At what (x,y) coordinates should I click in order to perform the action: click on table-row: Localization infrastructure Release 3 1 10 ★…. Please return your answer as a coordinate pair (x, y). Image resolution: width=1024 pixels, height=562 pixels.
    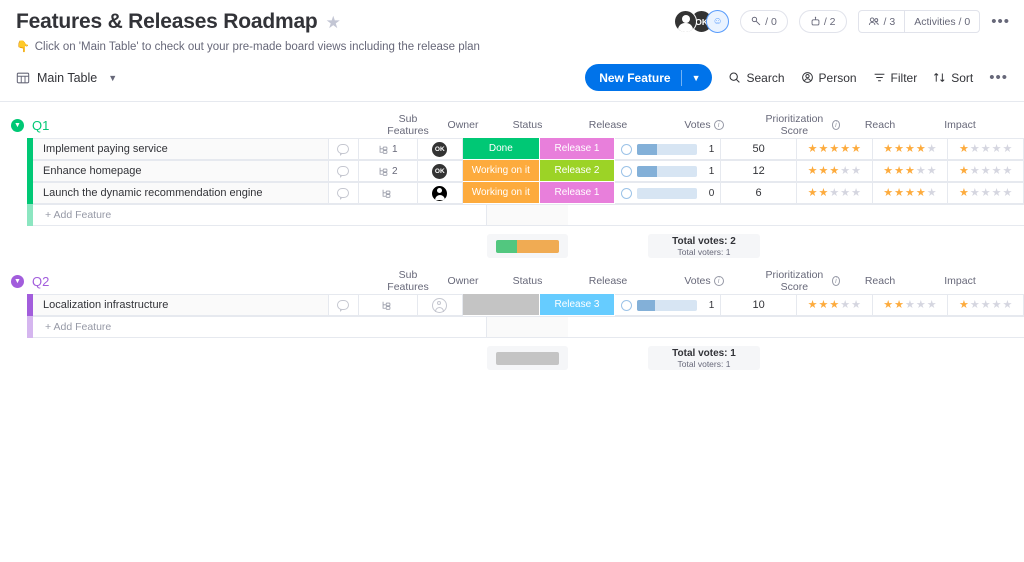
    Looking at the image, I should click on (512, 305).